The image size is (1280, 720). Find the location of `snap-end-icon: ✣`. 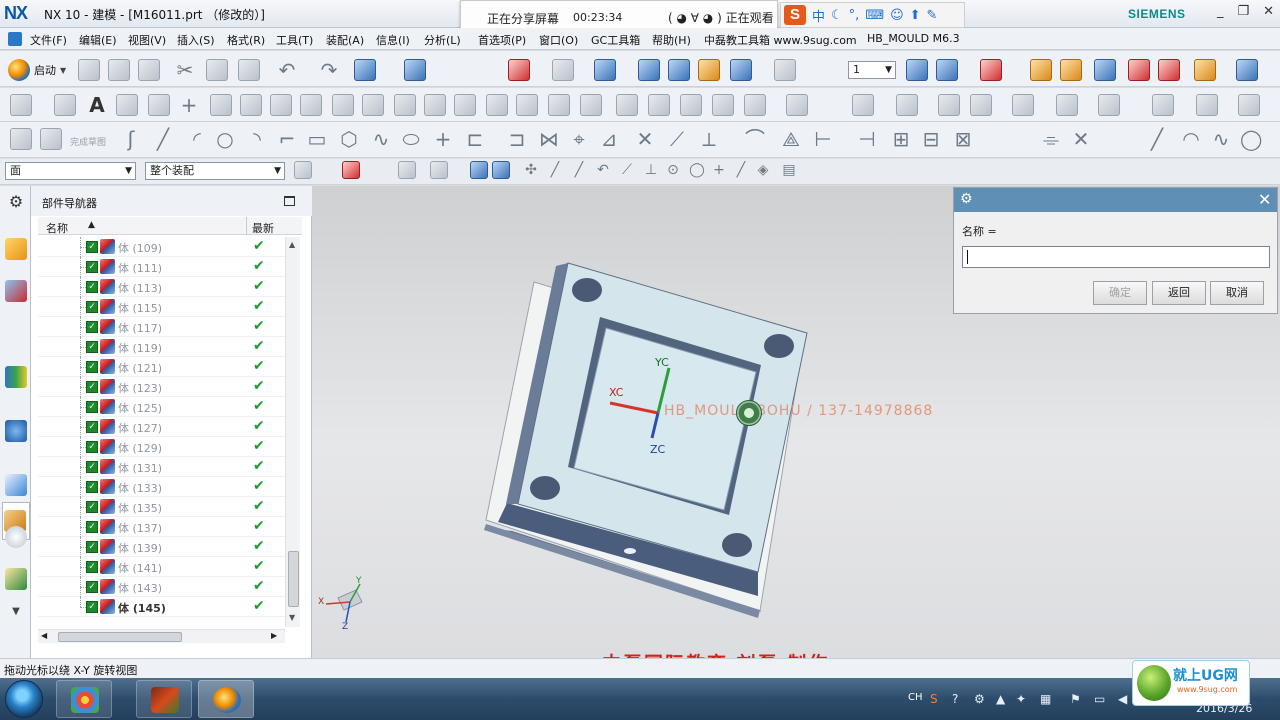

snap-end-icon: ✣ is located at coordinates (531, 170).